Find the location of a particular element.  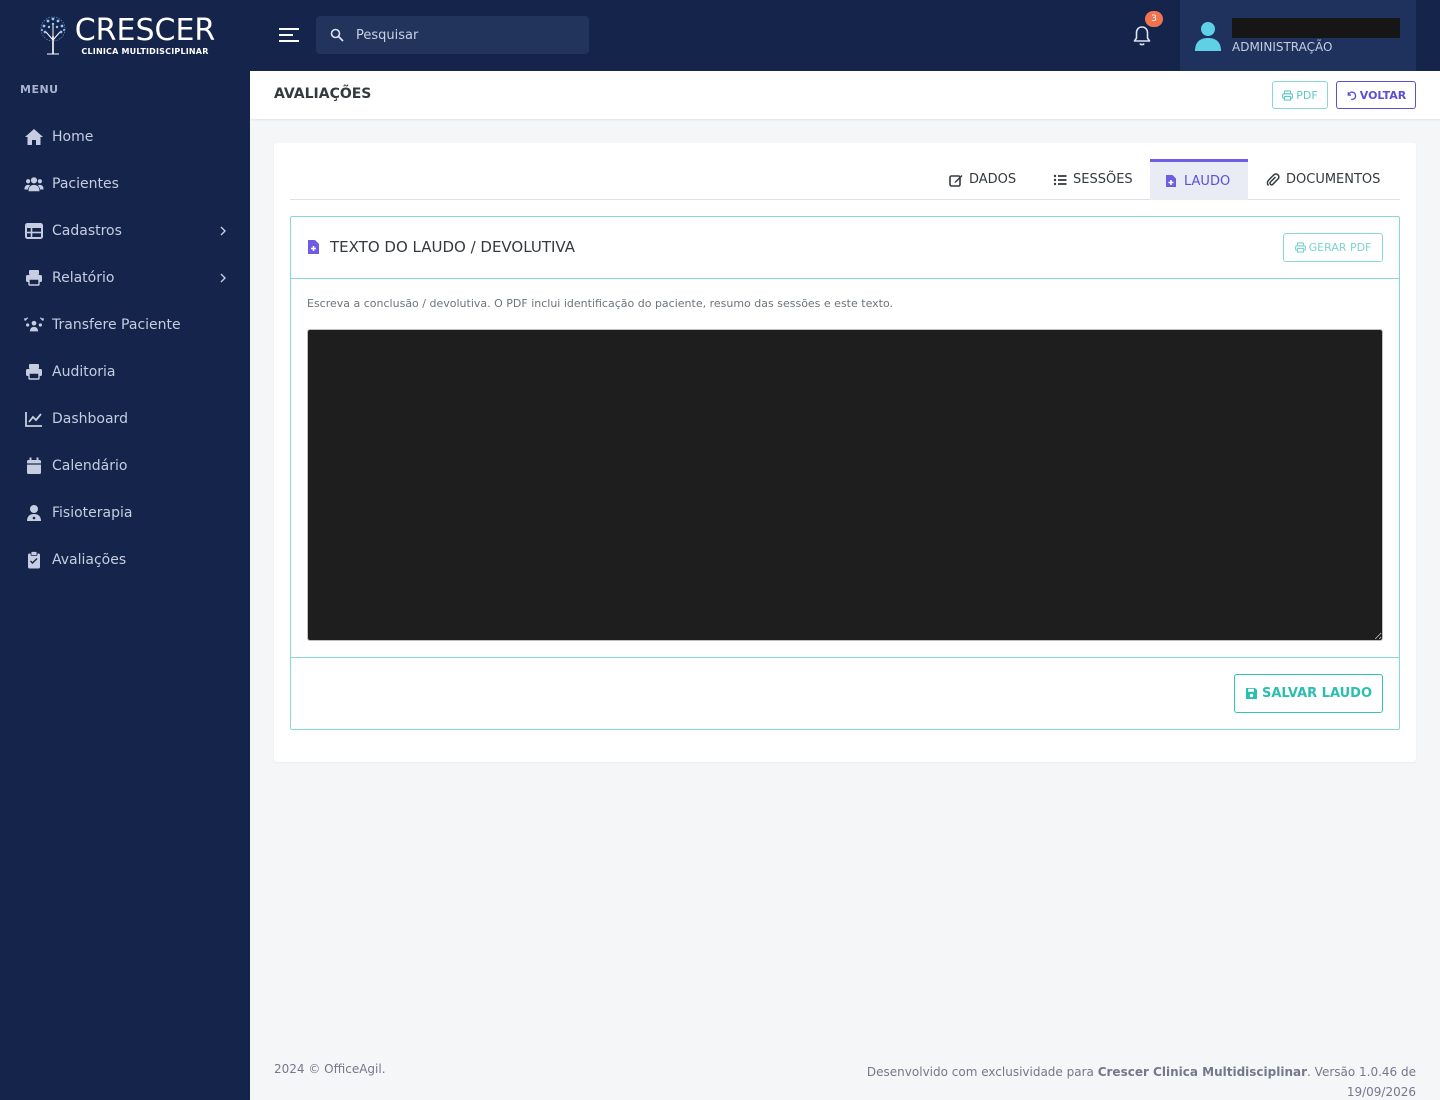

brand-logo: CRESCER CLINICA MULTIDISCIPLINAR is located at coordinates (125, 35).